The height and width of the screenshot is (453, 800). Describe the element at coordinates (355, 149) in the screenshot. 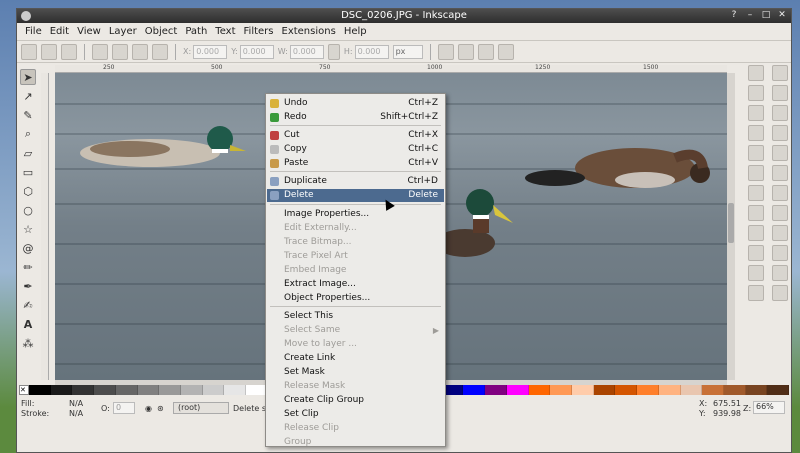

I see `context-menu-item-copy: Copy Ctrl+C` at that location.